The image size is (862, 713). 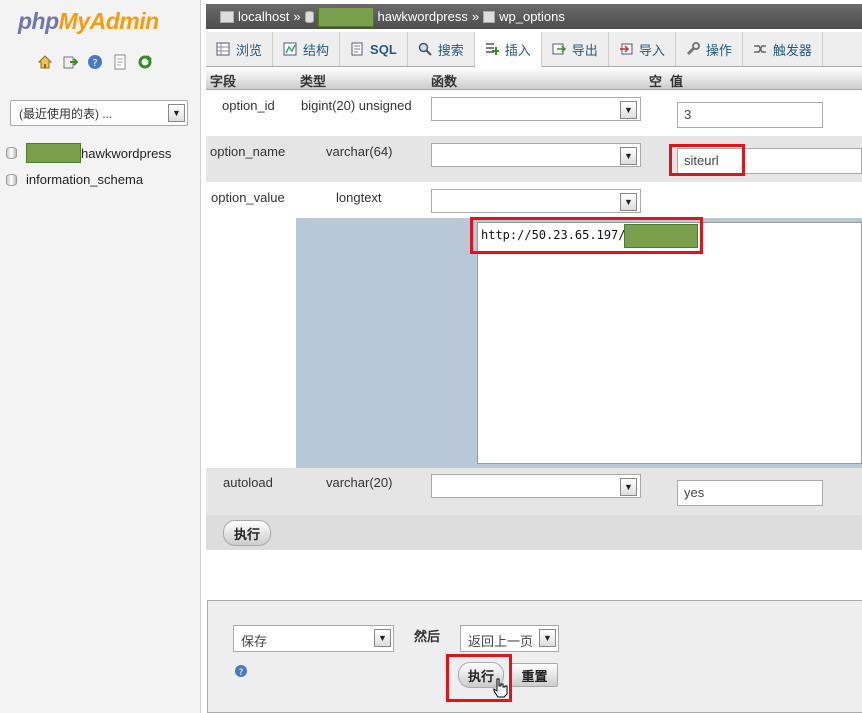 I want to click on tab-triggers: 触发器, so click(x=783, y=49).